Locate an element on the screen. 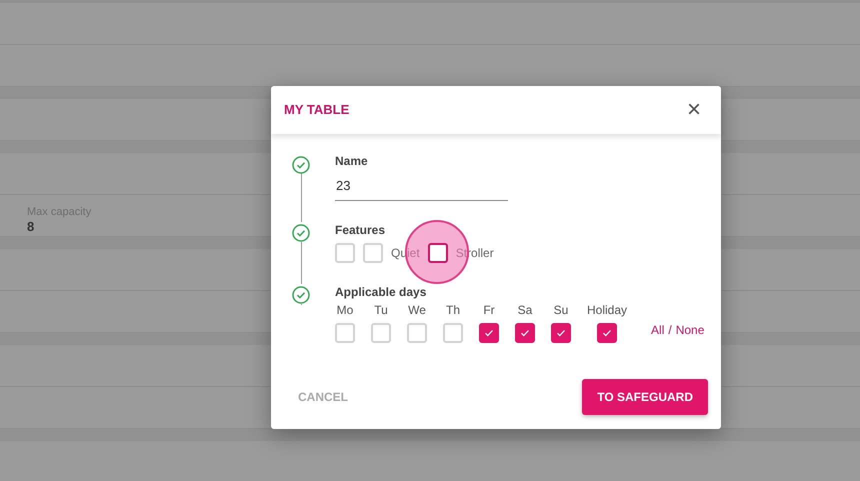  day-label: We is located at coordinates (417, 310).